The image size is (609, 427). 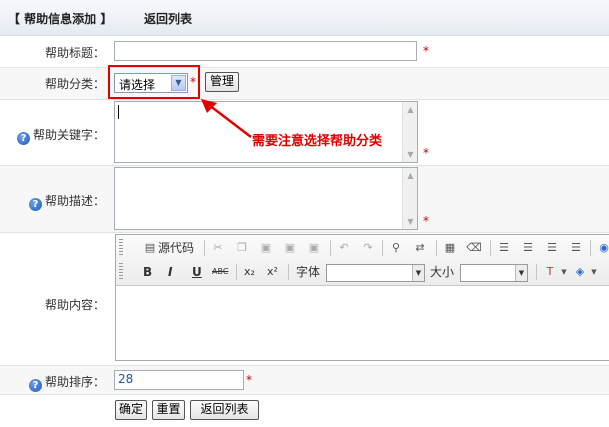 What do you see at coordinates (220, 272) in the screenshot?
I see `strikethrough-button: ABC` at bounding box center [220, 272].